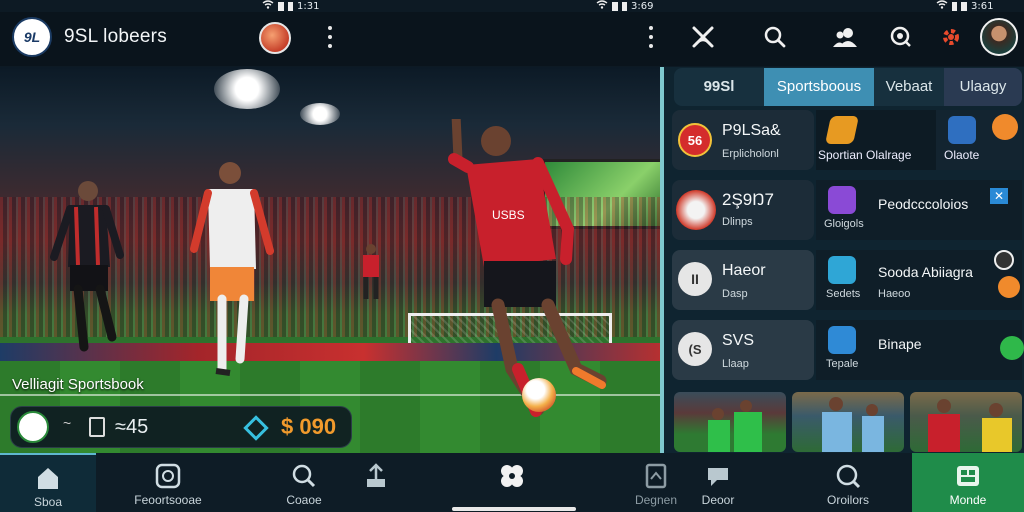 The height and width of the screenshot is (512, 1024). I want to click on ball-badge-icon, so click(696, 210).